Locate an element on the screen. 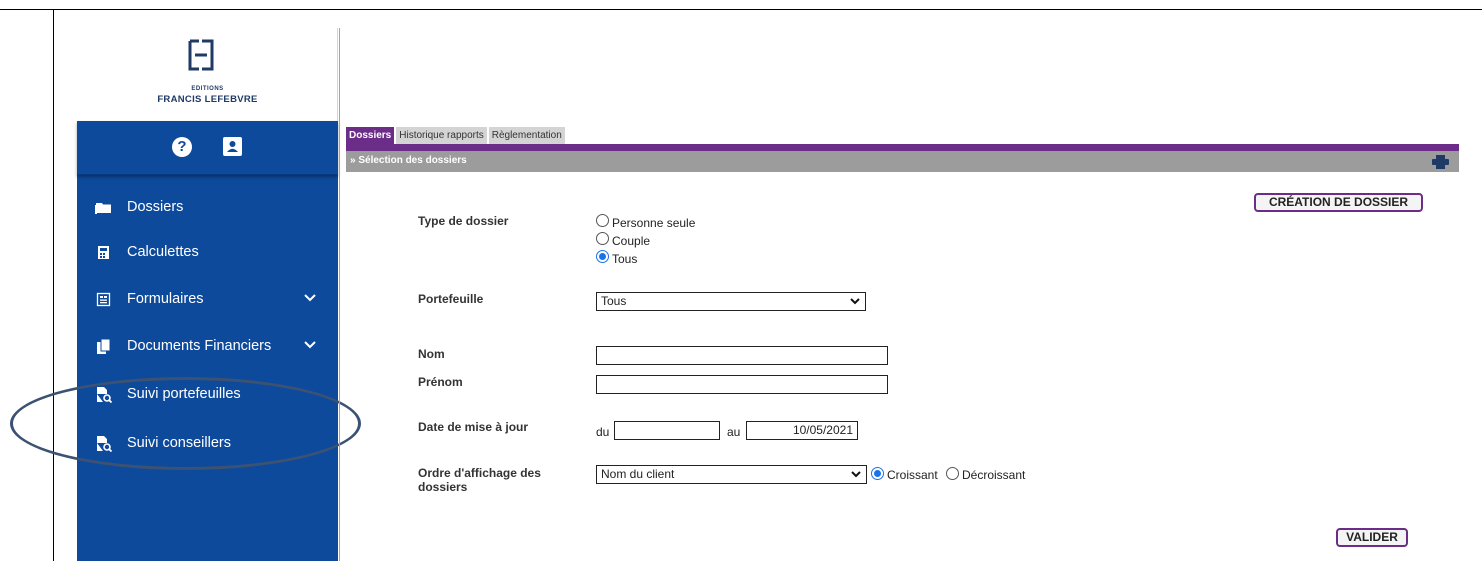  radio-couple is located at coordinates (602, 238).